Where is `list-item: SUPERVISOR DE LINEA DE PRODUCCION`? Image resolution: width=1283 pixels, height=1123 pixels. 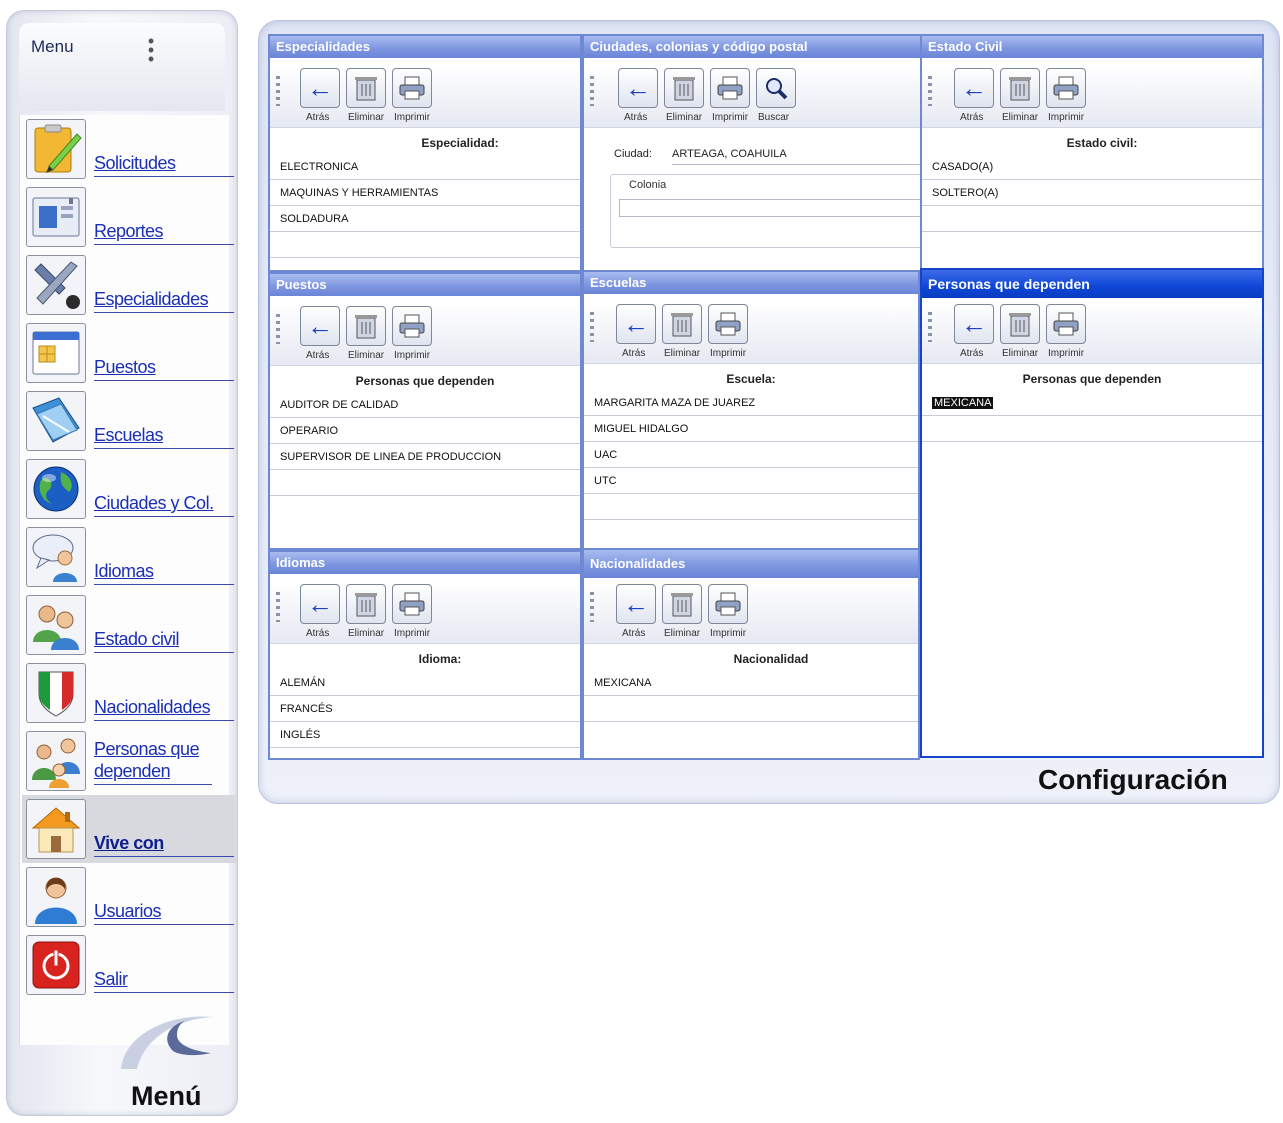 list-item: SUPERVISOR DE LINEA DE PRODUCCION is located at coordinates (425, 457).